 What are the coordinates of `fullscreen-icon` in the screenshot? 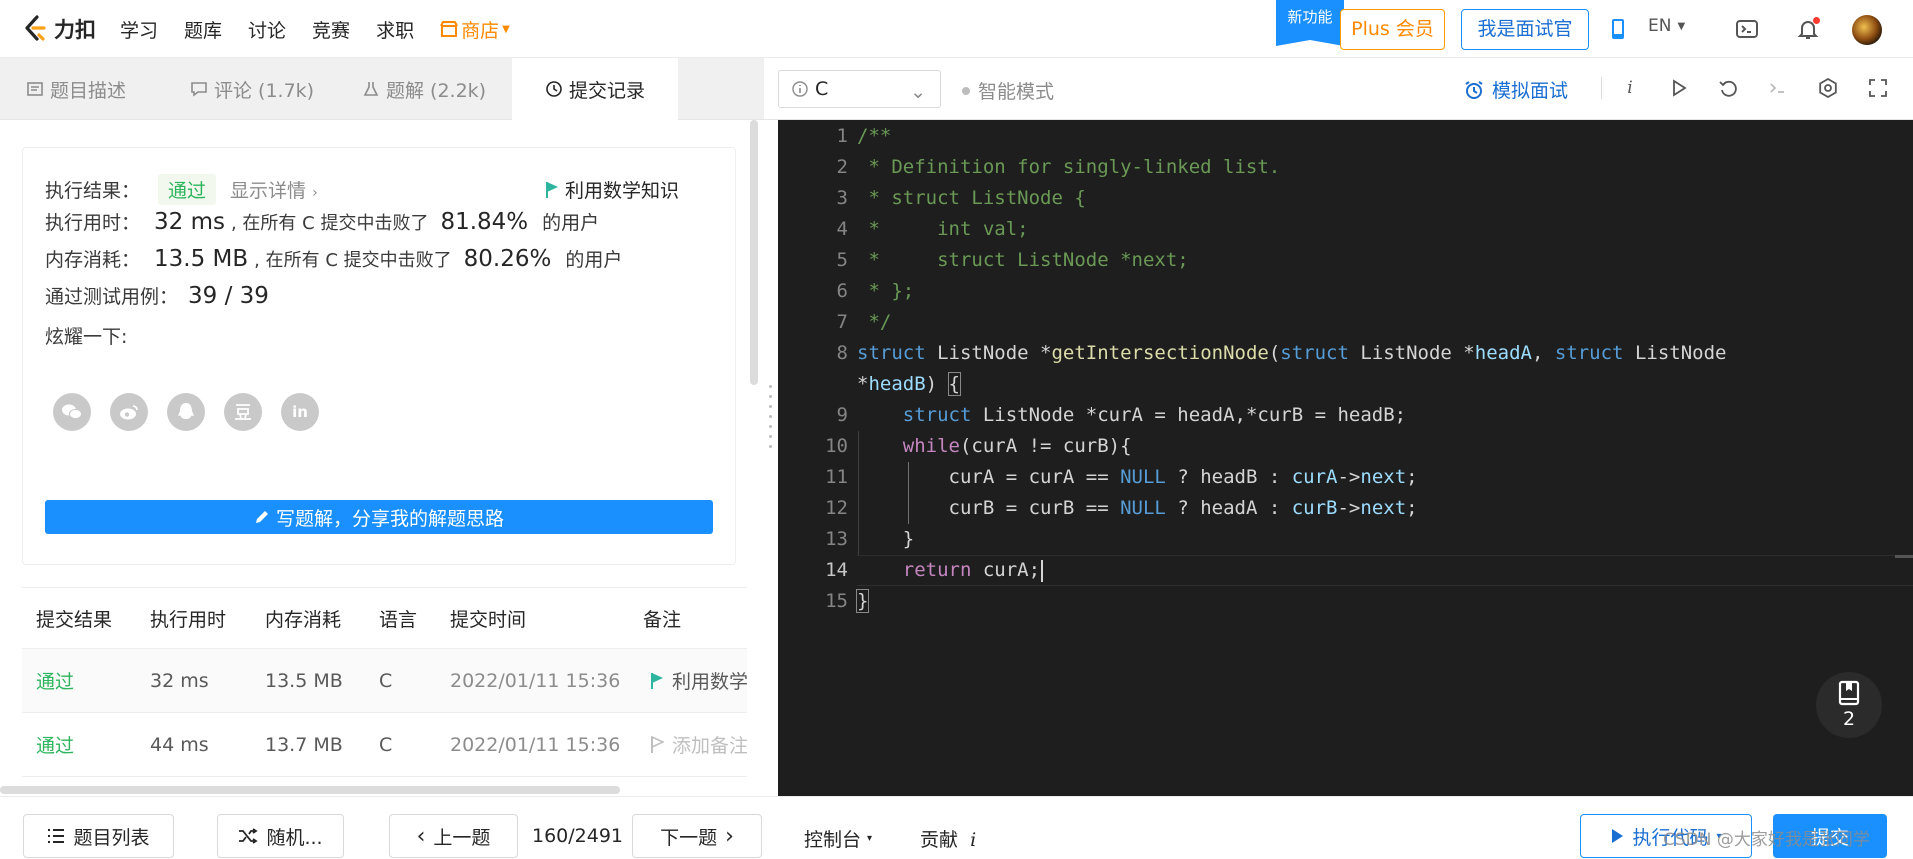 It's located at (1878, 88).